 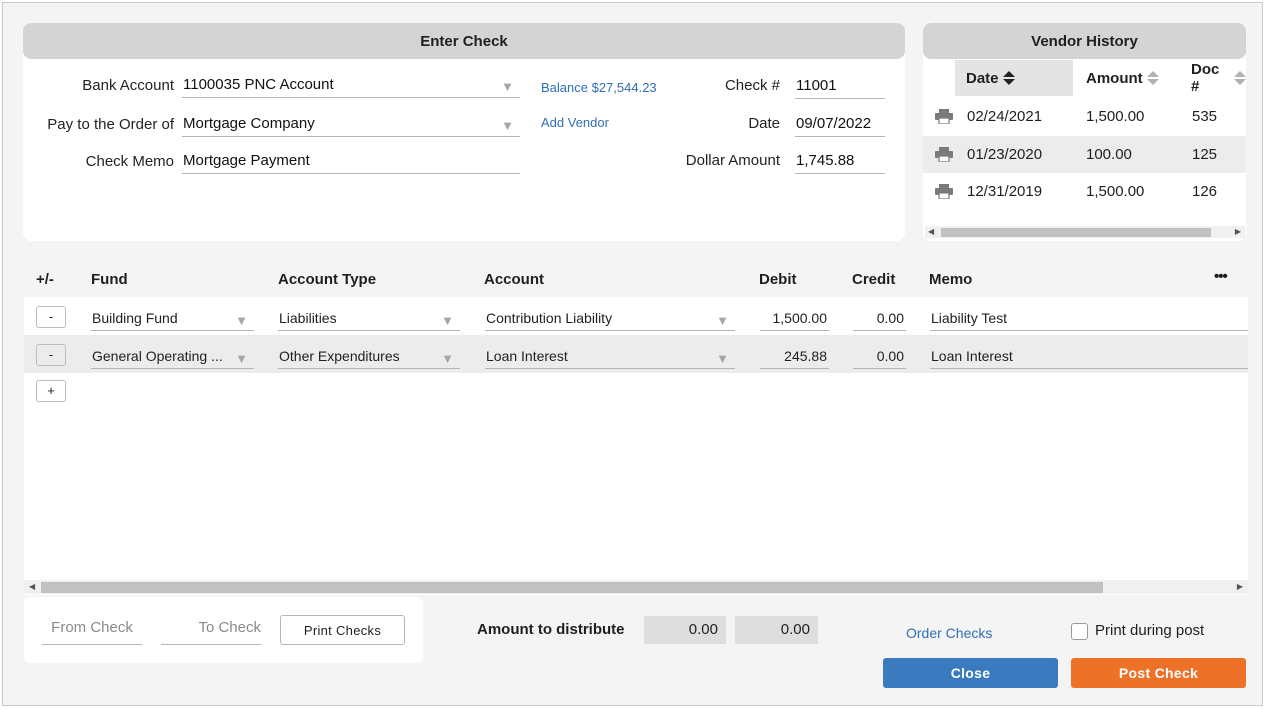 I want to click on account-type-select: Other Expenditures ▼, so click(x=369, y=357).